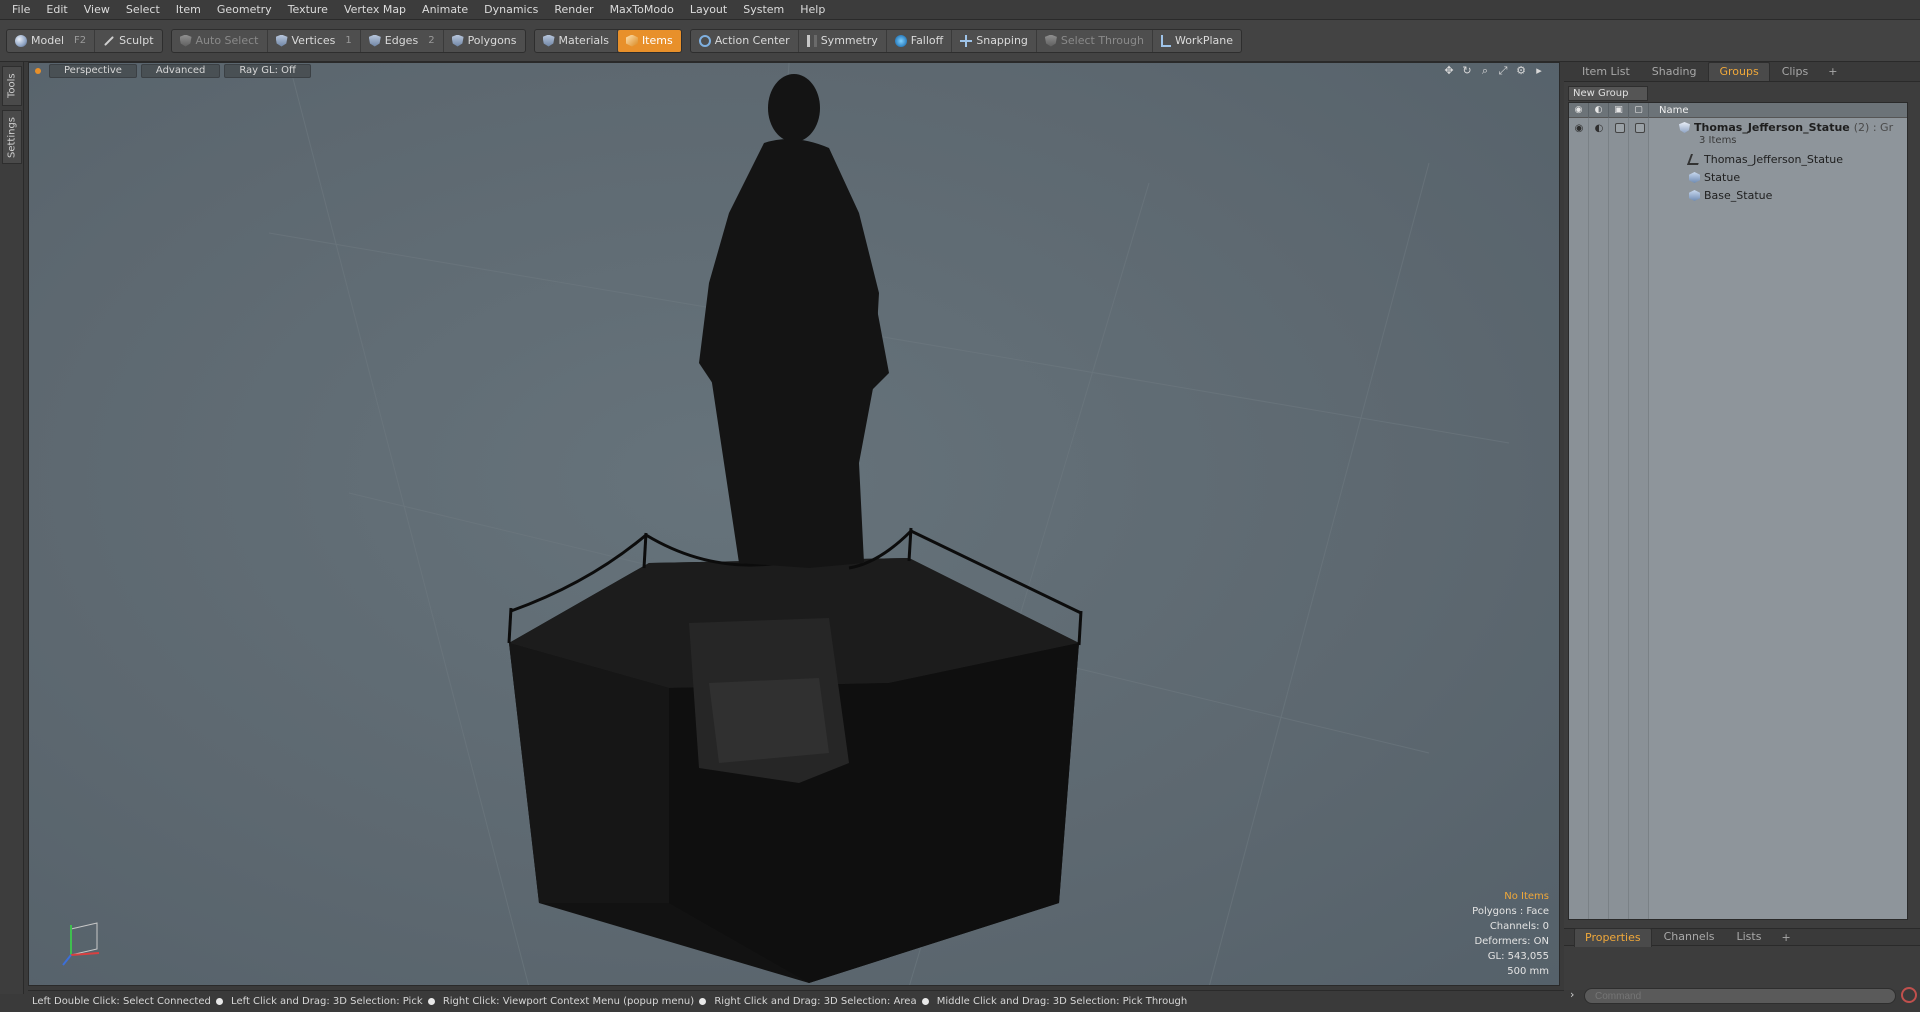  I want to click on lock-icon: ▣, so click(1619, 110).